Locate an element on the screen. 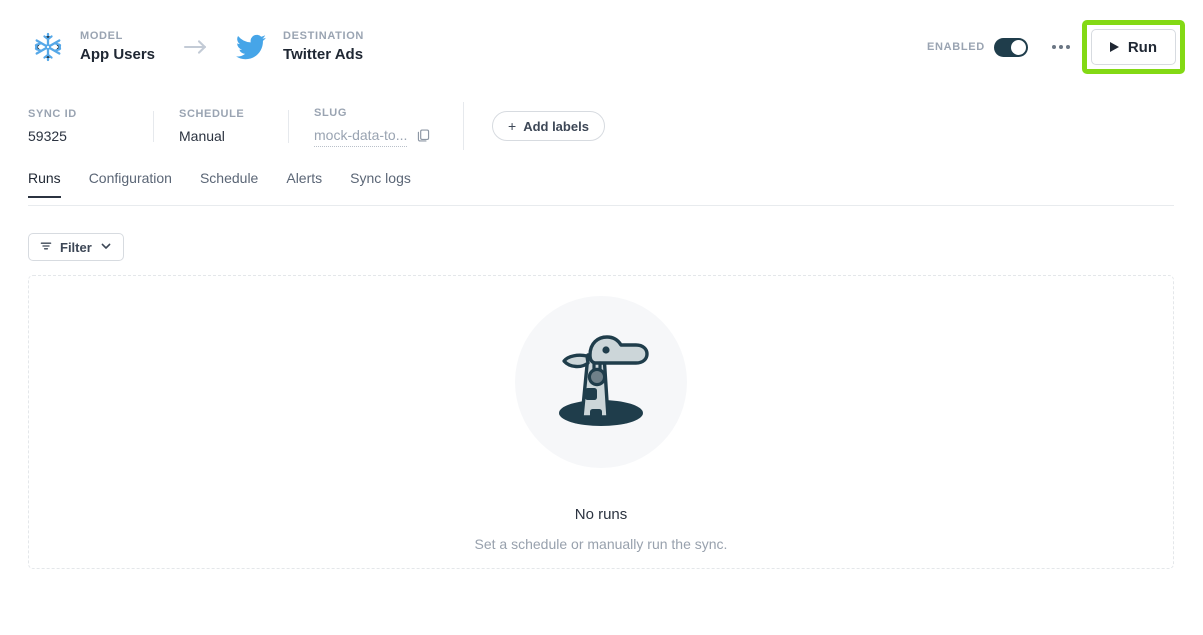 The height and width of the screenshot is (635, 1203). copy-icon is located at coordinates (423, 135).